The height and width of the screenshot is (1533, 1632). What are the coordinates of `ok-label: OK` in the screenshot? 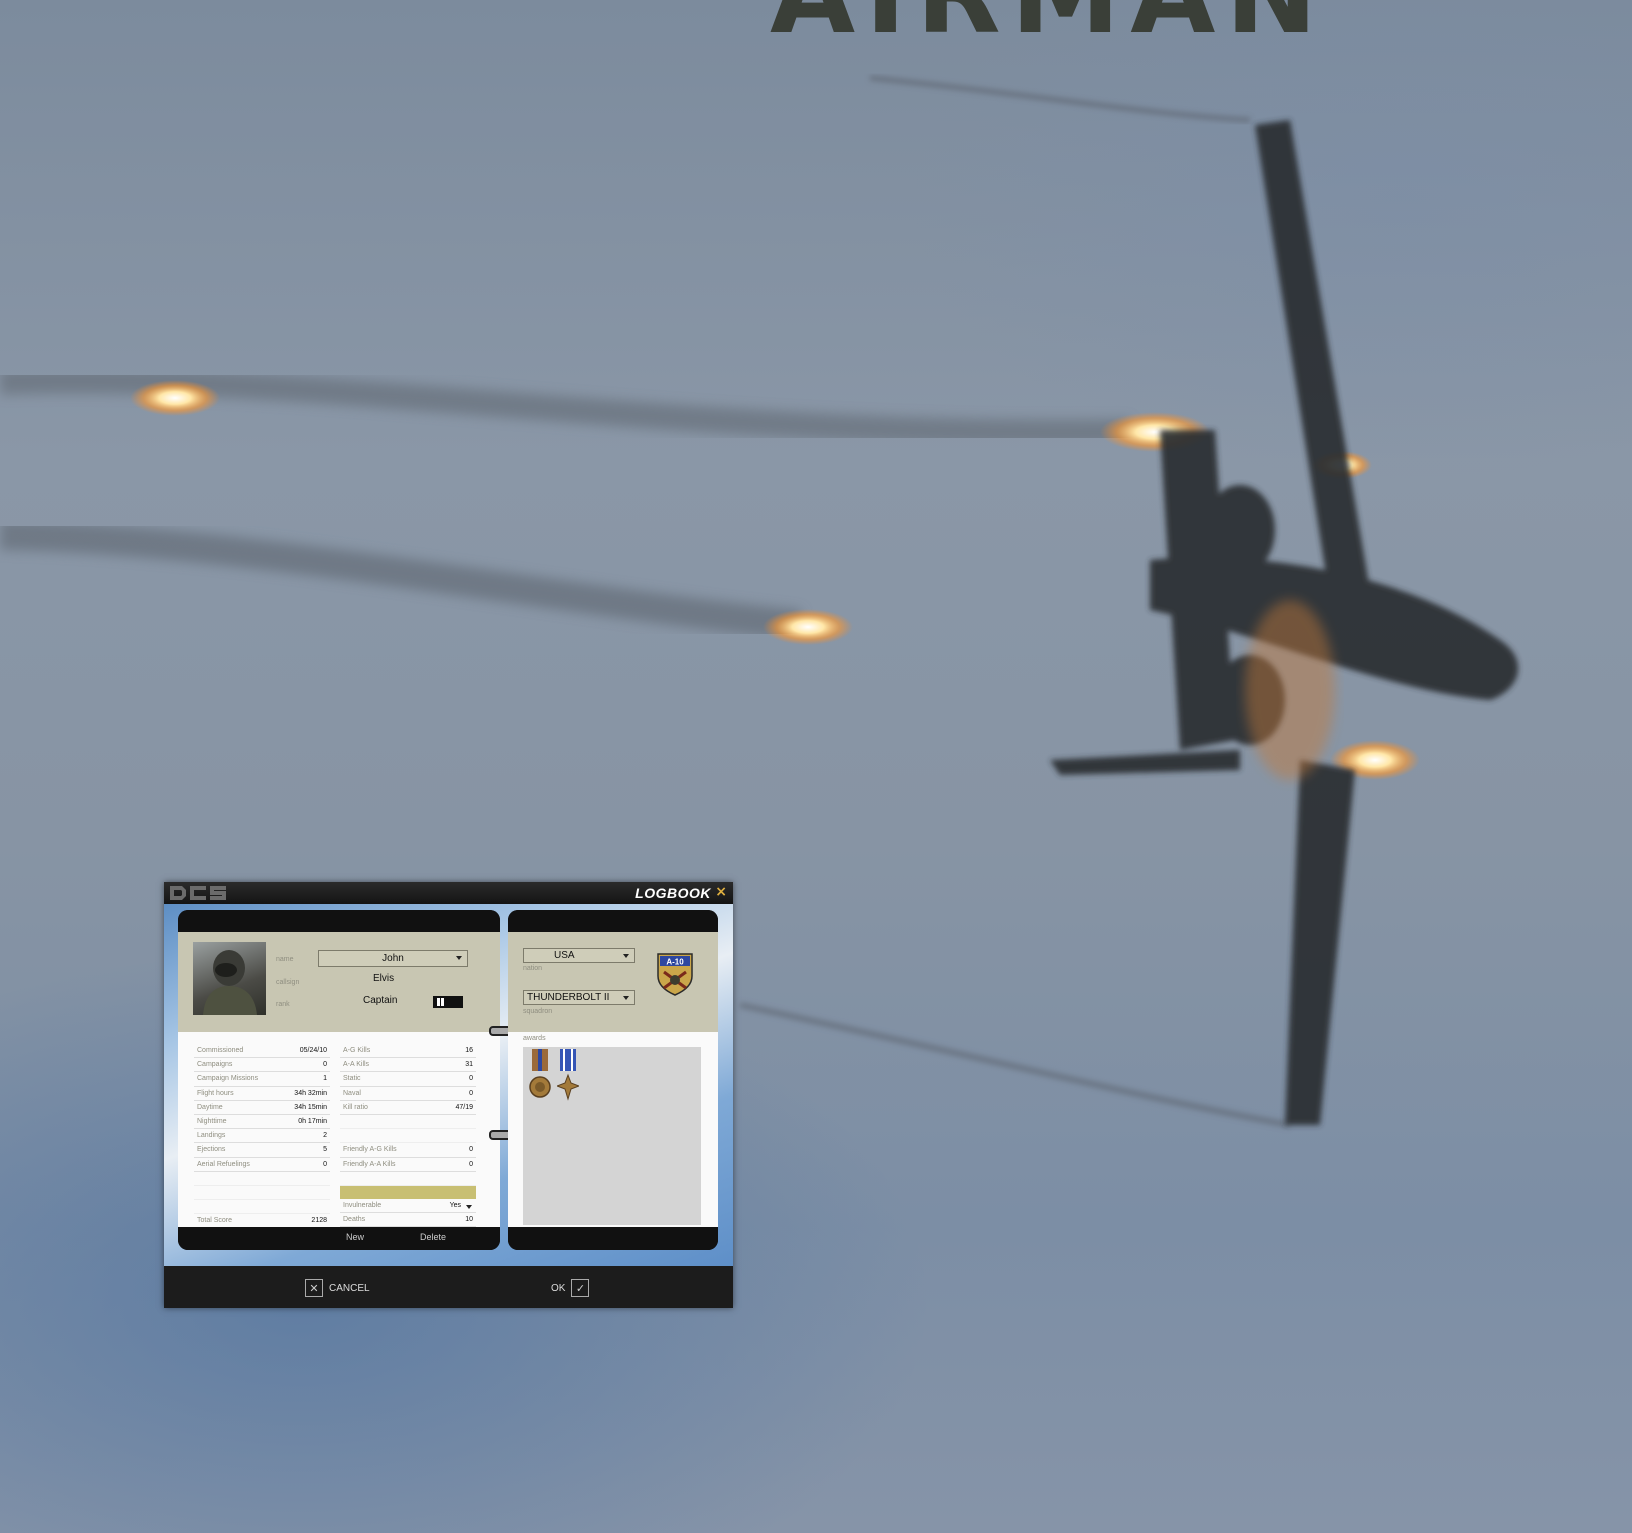 It's located at (558, 1288).